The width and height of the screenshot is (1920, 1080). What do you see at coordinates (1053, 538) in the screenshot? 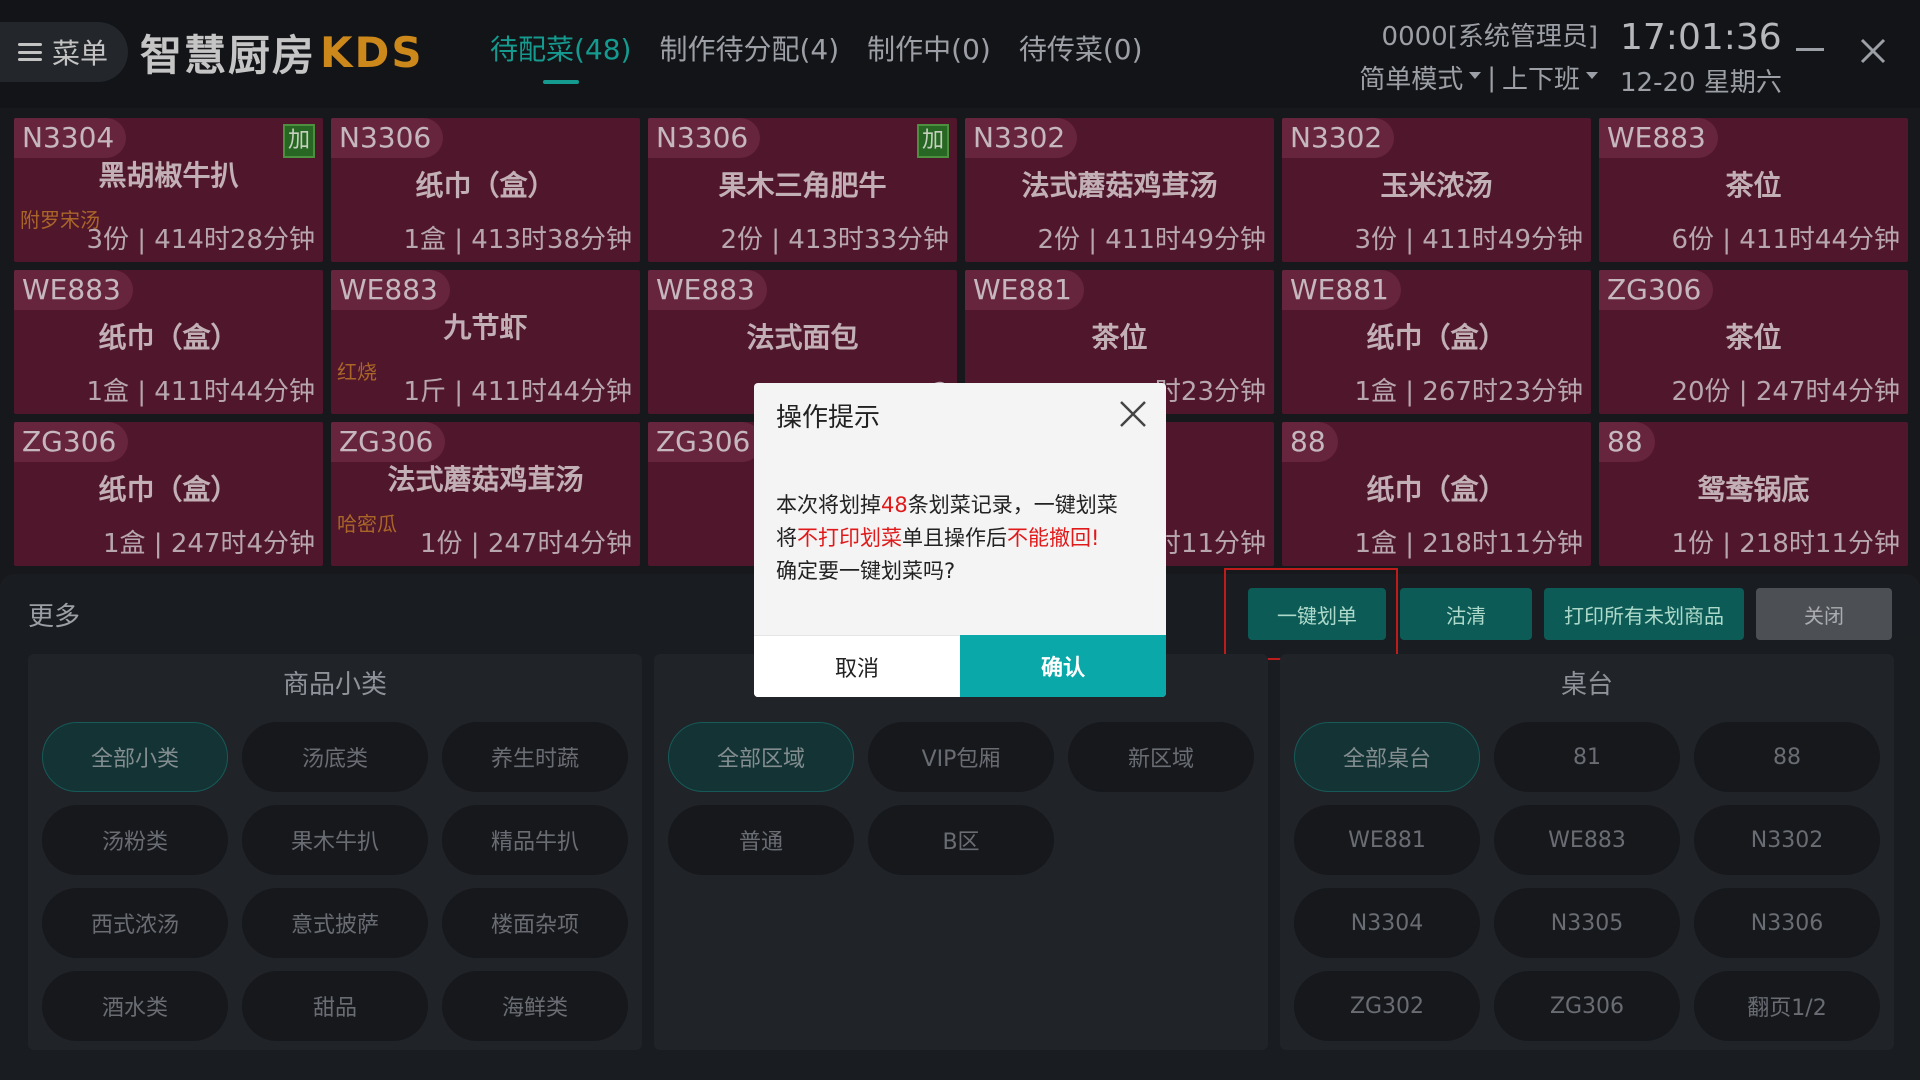
I see `dialog-warning: 不能撤回!` at bounding box center [1053, 538].